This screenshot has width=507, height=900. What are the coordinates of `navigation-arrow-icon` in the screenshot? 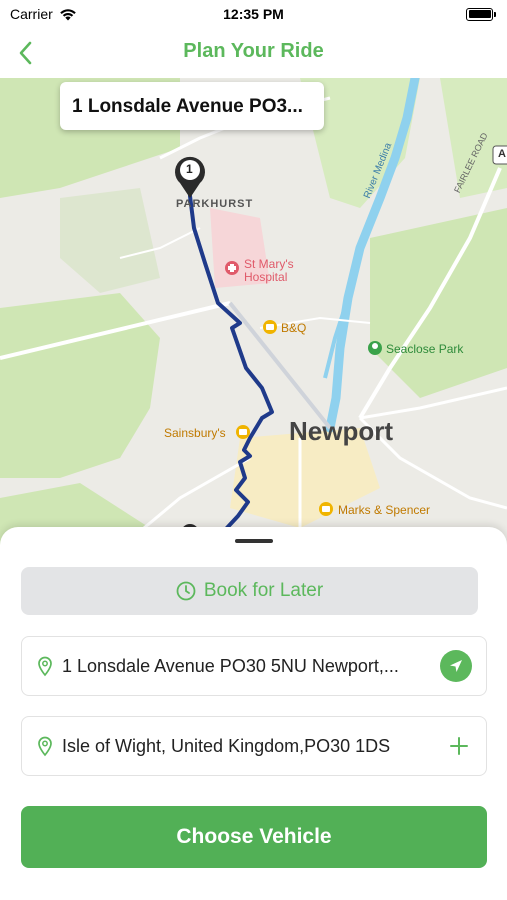 It's located at (456, 666).